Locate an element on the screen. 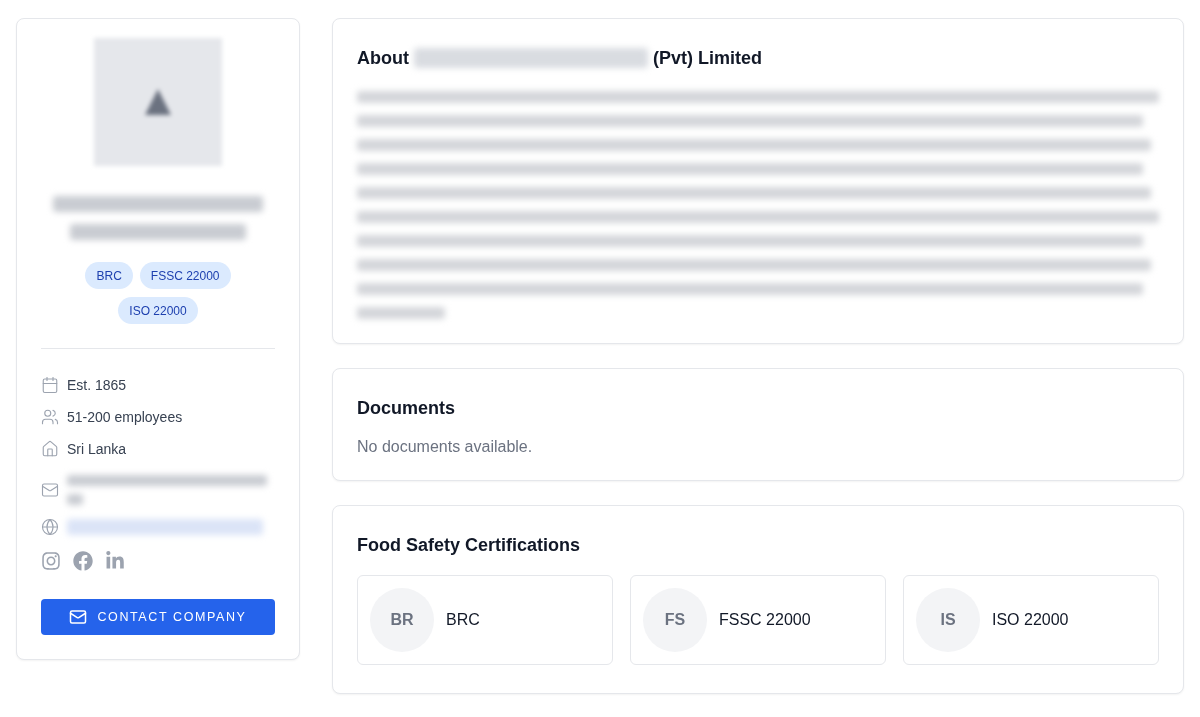 This screenshot has width=1200, height=717. contact-company-button: CONTACT COMPANY is located at coordinates (158, 617).